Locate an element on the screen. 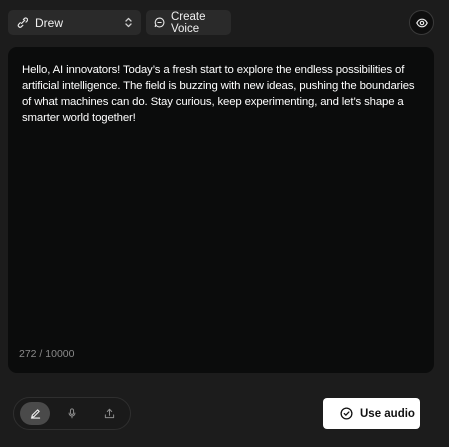 Image resolution: width=449 pixels, height=447 pixels. create-voice-label: Create Voice is located at coordinates (188, 22).